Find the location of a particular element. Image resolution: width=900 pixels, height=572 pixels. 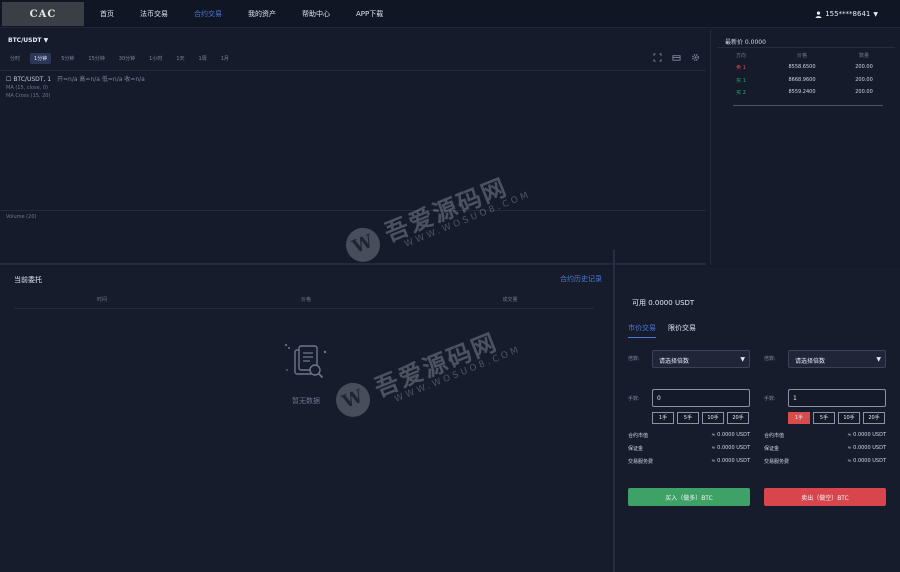

tab-market: 市价交易 is located at coordinates (642, 330).